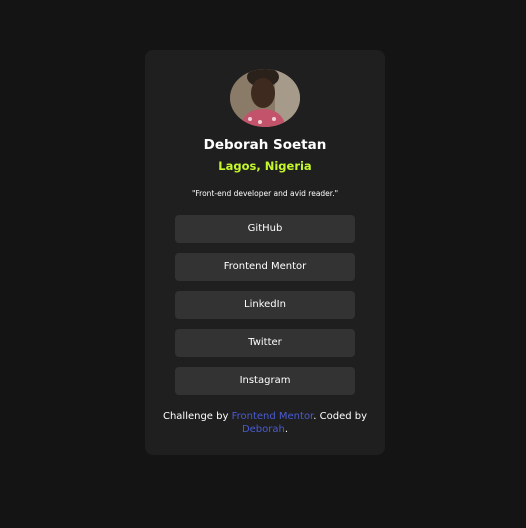 The height and width of the screenshot is (528, 526). What do you see at coordinates (265, 343) in the screenshot?
I see `twitter-link-button: Twitter` at bounding box center [265, 343].